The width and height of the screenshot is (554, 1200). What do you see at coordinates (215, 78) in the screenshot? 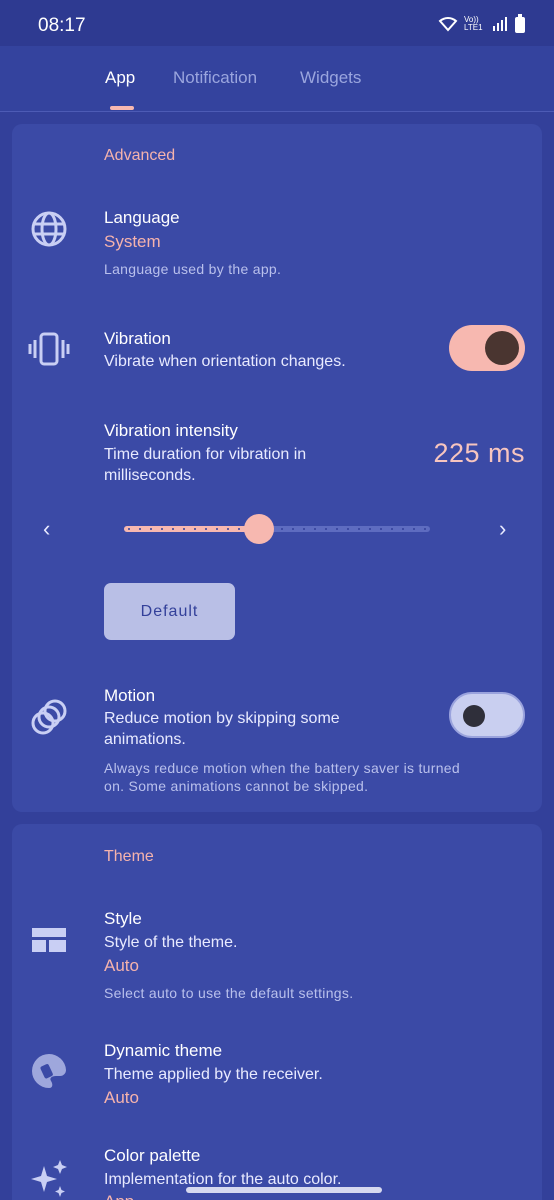
I see `tab-notification: Notification` at bounding box center [215, 78].